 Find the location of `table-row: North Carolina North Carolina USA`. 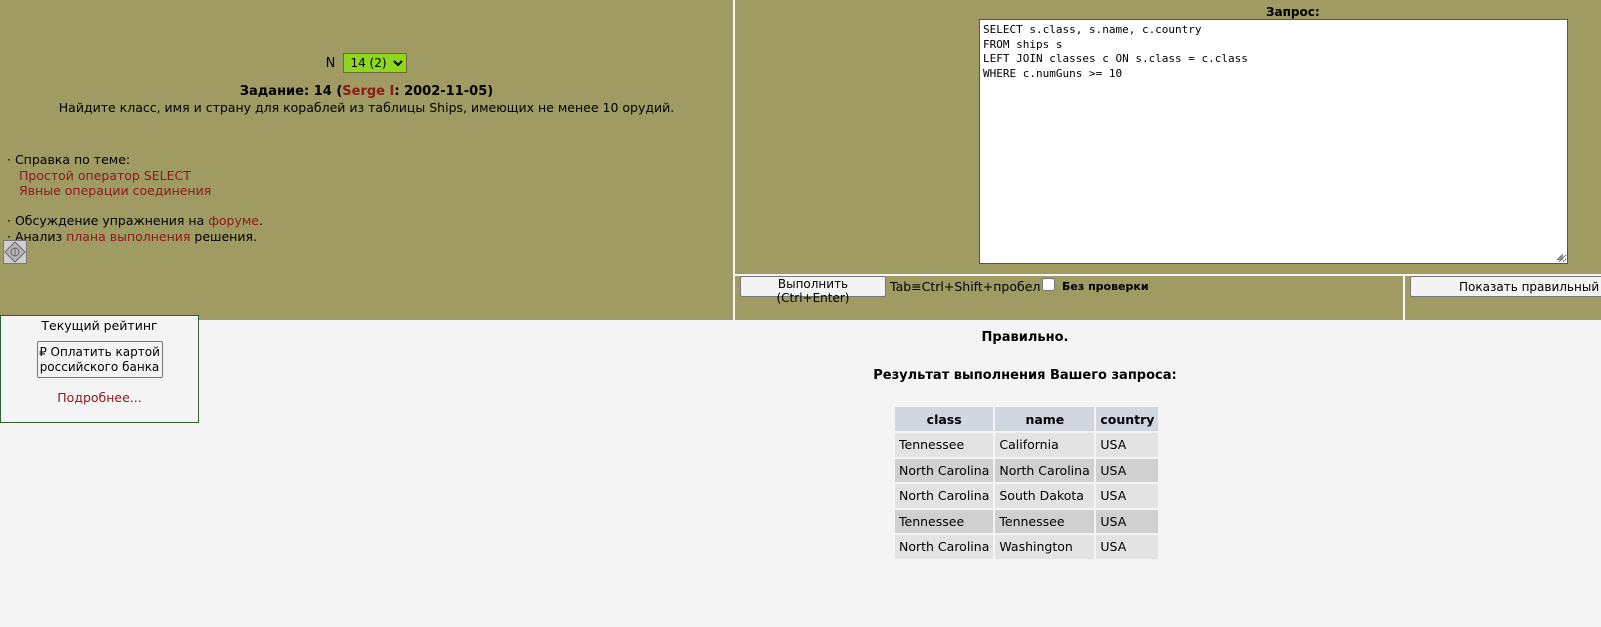

table-row: North Carolina North Carolina USA is located at coordinates (1027, 470).